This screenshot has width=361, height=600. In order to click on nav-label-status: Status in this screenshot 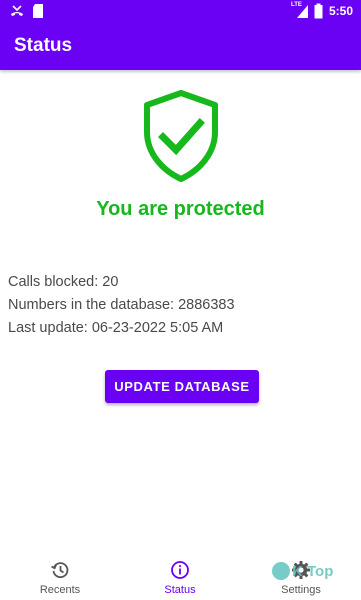, I will do `click(180, 590)`.